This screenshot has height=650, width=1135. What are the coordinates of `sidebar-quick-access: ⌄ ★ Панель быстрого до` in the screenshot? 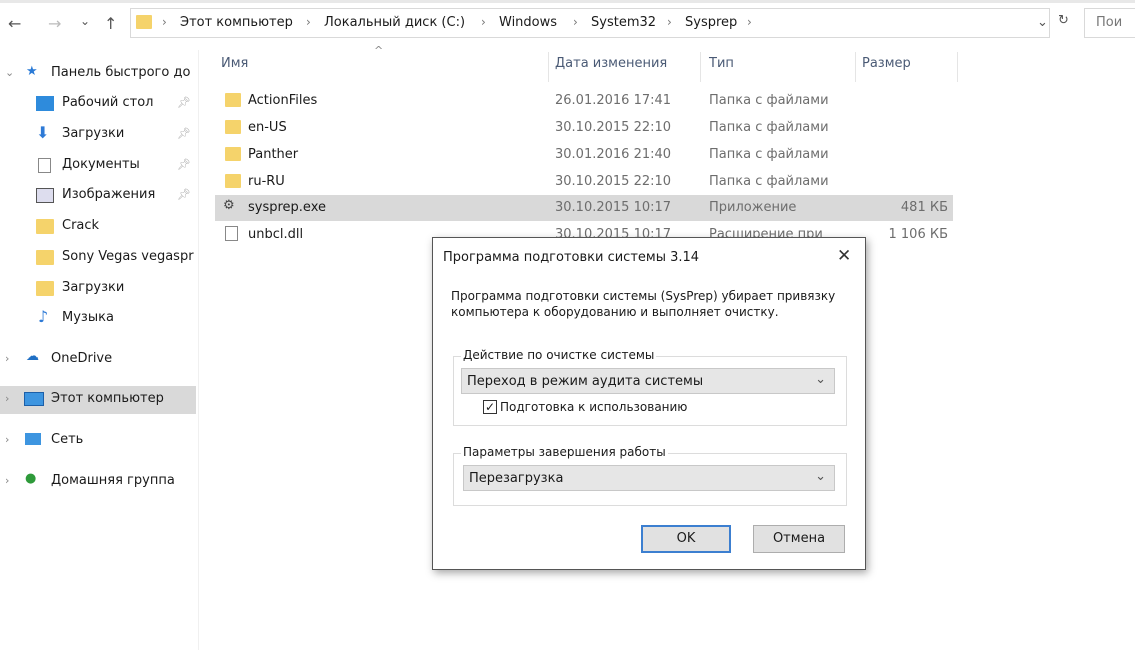 It's located at (98, 74).